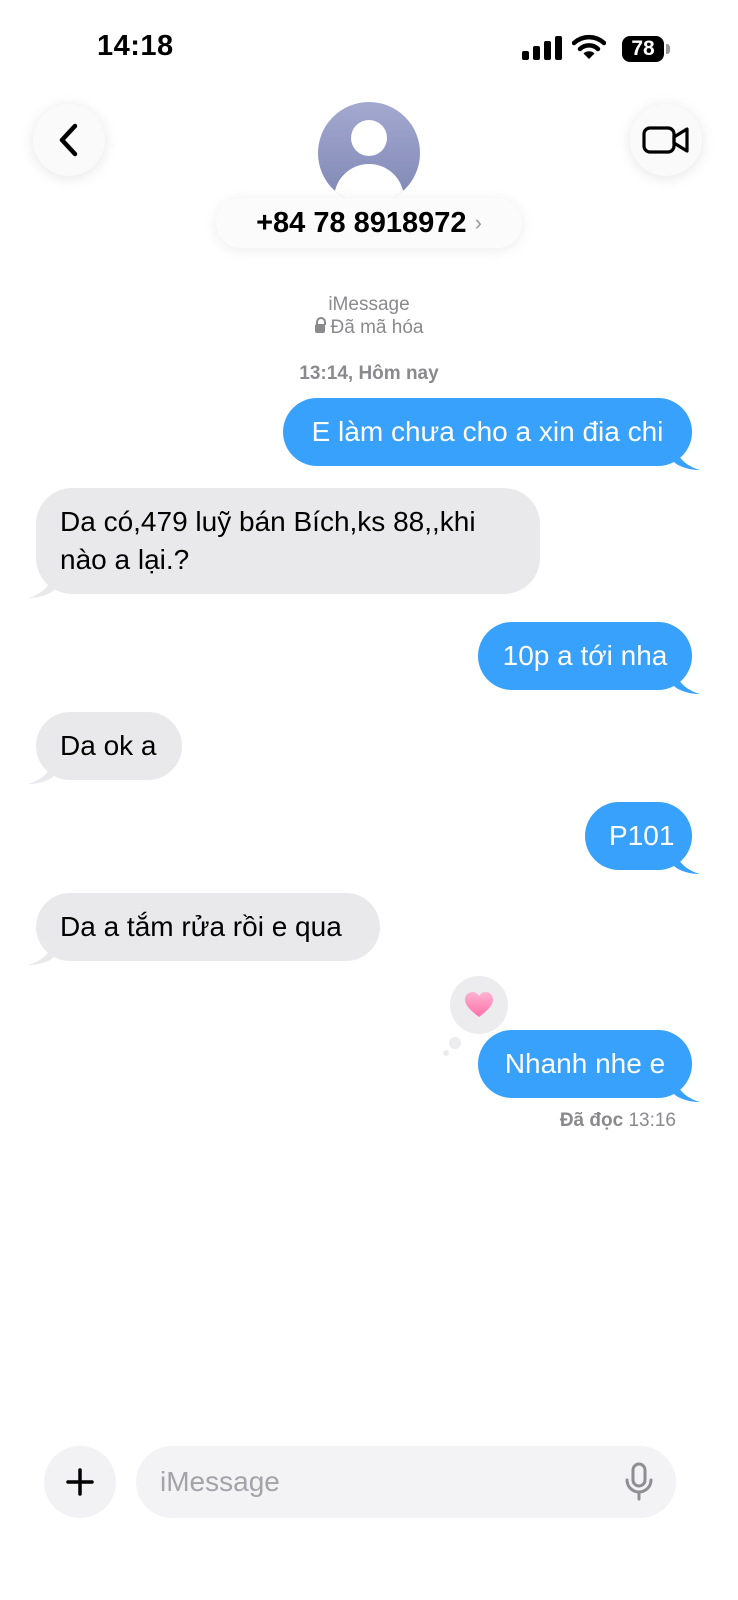 The width and height of the screenshot is (738, 1600). I want to click on contact-details-button: +84 78 8918972 ›, so click(369, 223).